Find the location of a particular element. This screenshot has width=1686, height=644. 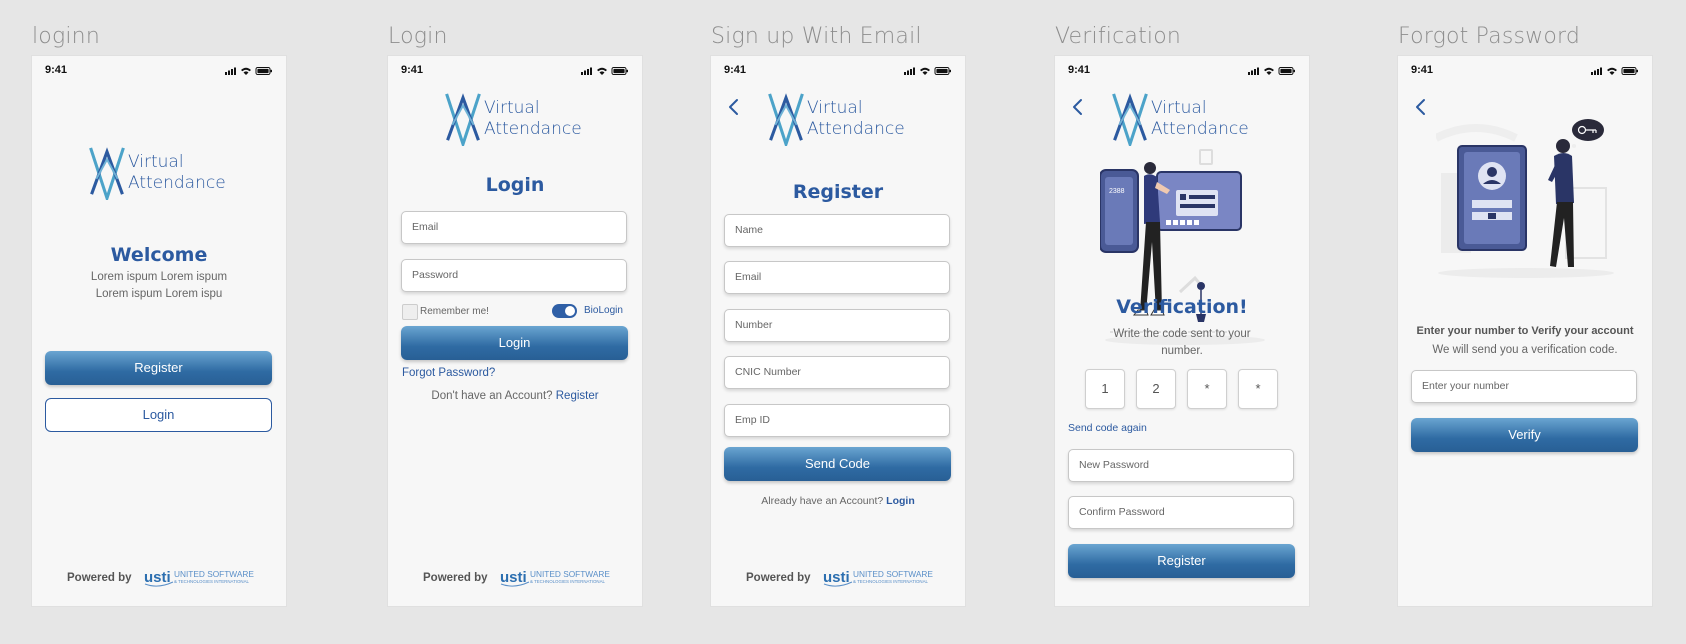

login-heading: Login is located at coordinates (515, 185).